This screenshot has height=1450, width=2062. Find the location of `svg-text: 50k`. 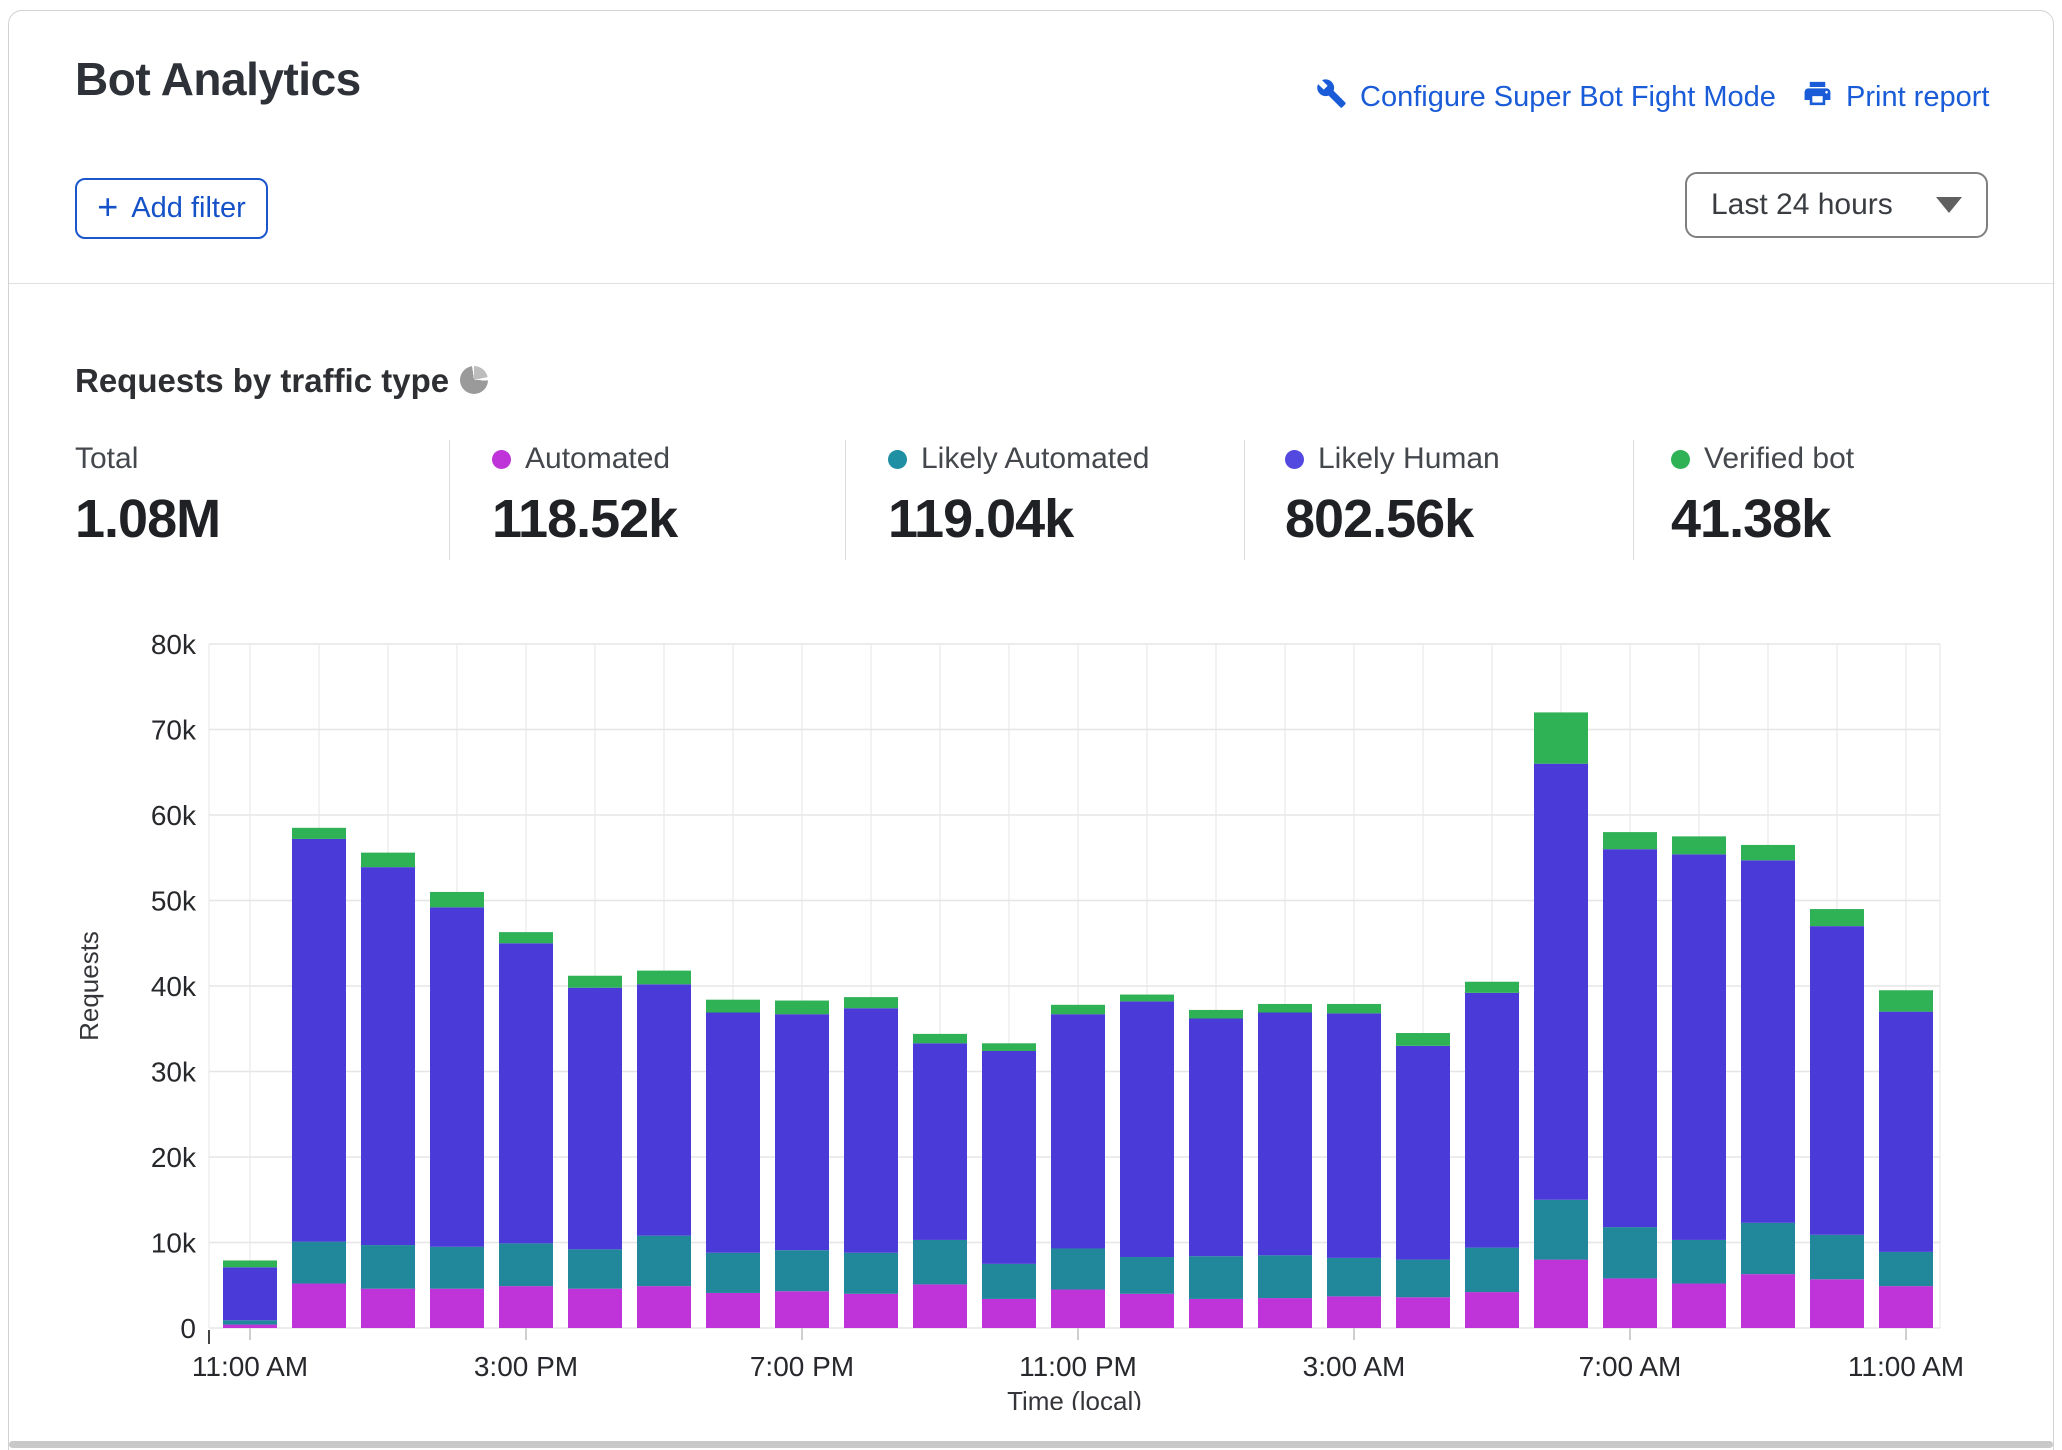

svg-text: 50k is located at coordinates (174, 901).